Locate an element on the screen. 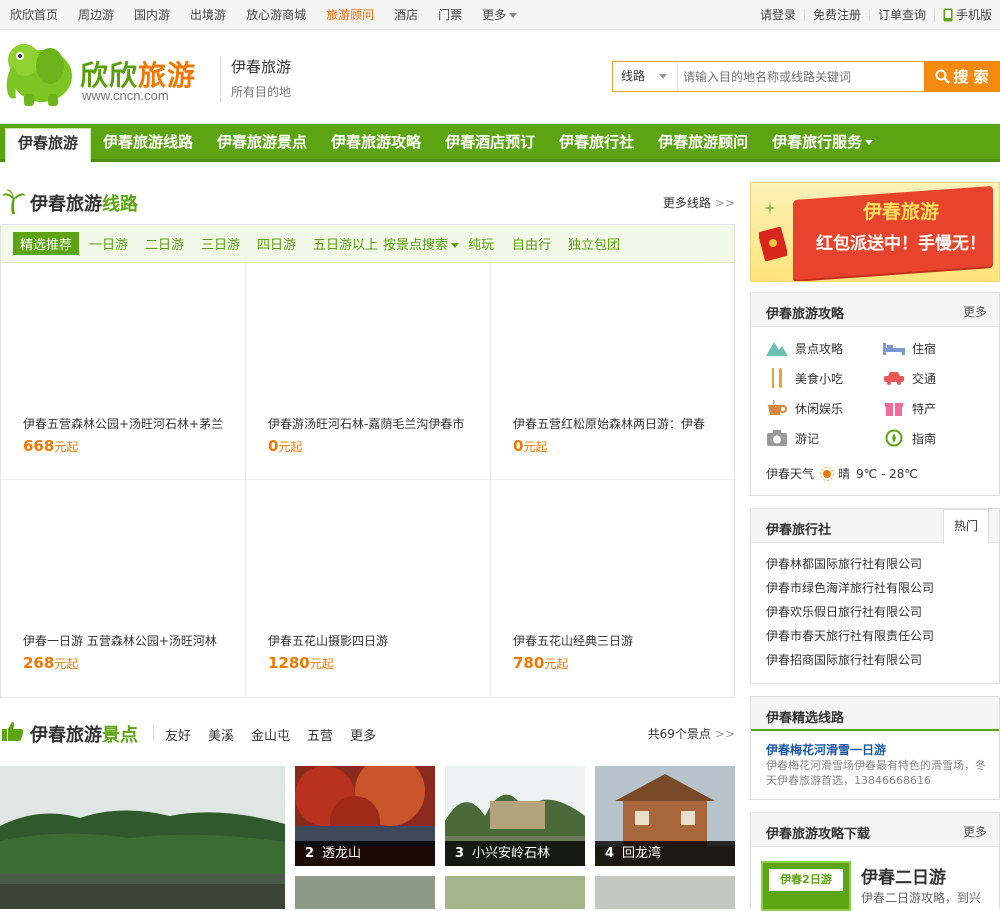 The height and width of the screenshot is (911, 1000). route-card-title: 伊春游汤旺河石林-嘉荫毛兰沟伊春市 is located at coordinates (368, 423).